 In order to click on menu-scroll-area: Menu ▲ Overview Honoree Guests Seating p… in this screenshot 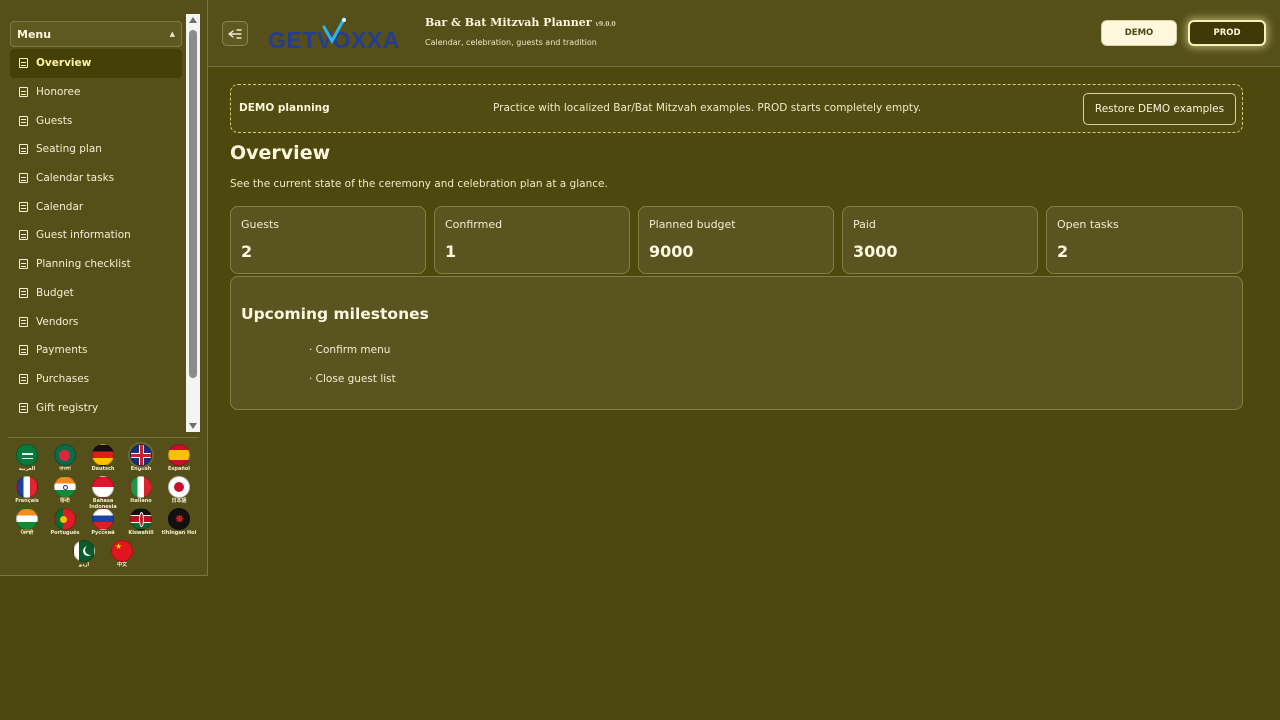, I will do `click(96, 223)`.